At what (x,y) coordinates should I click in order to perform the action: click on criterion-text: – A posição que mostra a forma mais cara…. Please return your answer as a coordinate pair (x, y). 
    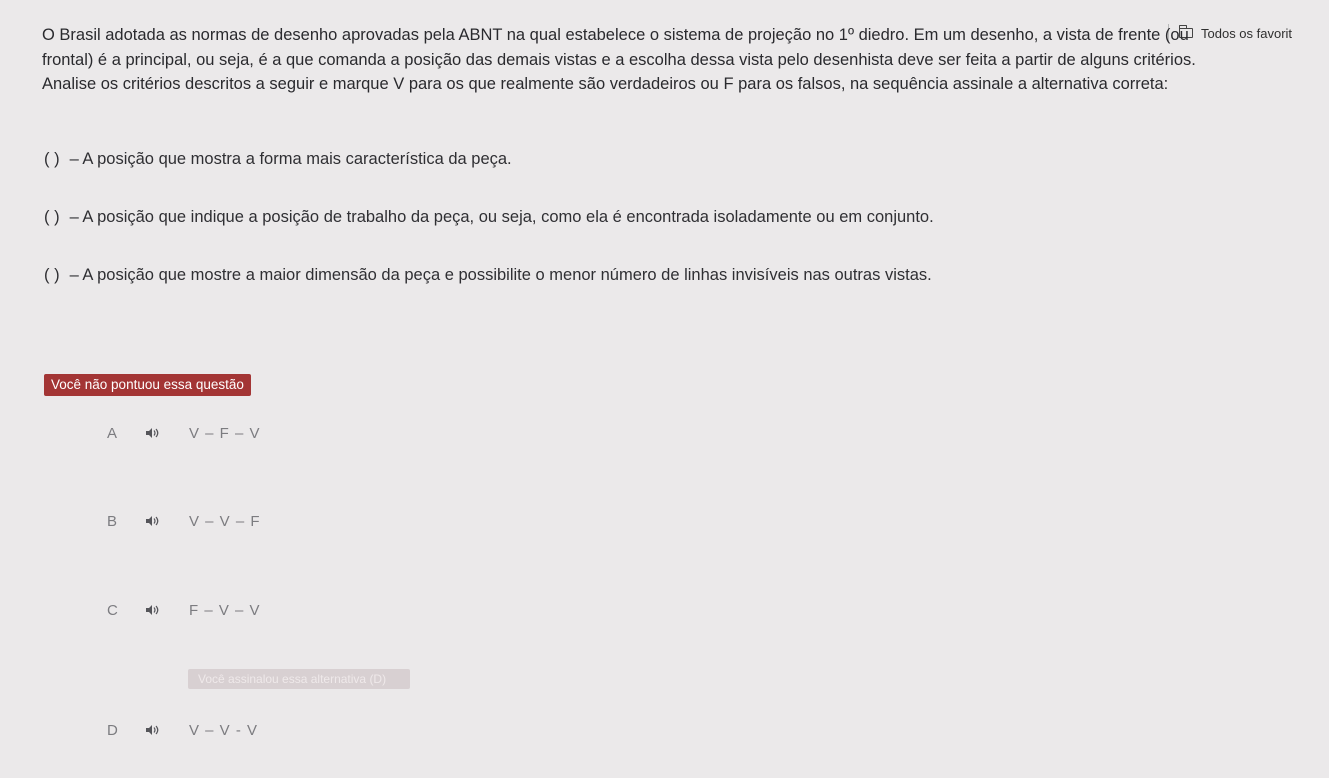
    Looking at the image, I should click on (290, 159).